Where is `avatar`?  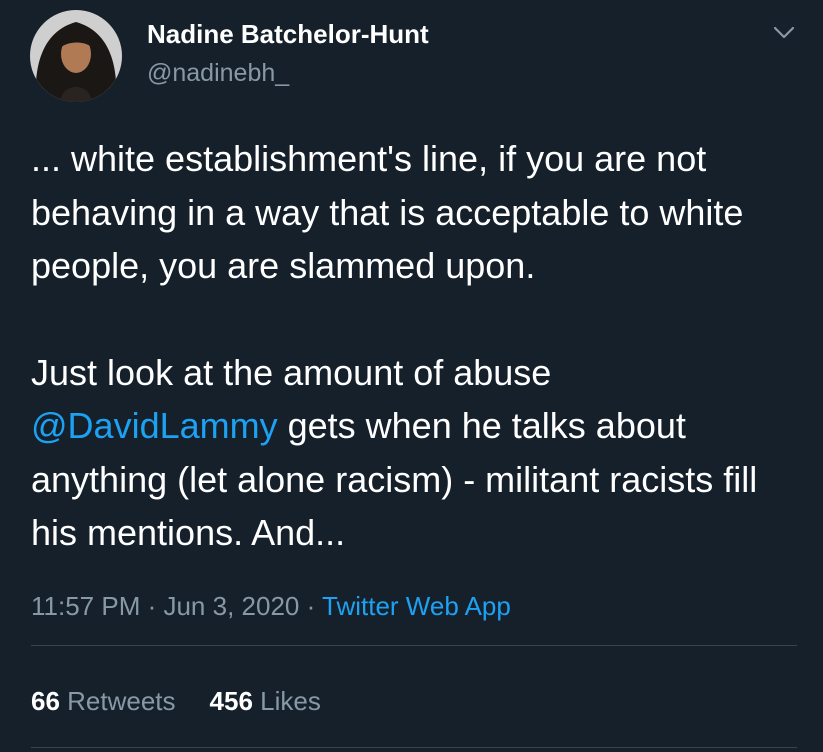
avatar is located at coordinates (76, 56).